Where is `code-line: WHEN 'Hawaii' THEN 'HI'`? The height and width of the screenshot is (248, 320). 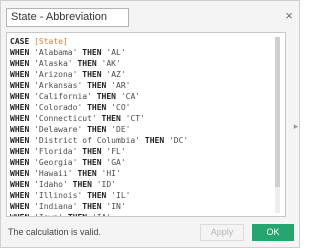
code-line: WHEN 'Hawaii' THEN 'HI' is located at coordinates (65, 173).